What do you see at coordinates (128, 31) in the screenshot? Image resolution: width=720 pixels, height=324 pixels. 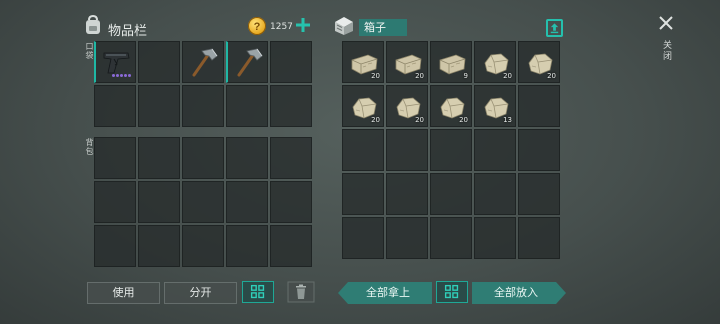 I see `inventory-title: 物品栏` at bounding box center [128, 31].